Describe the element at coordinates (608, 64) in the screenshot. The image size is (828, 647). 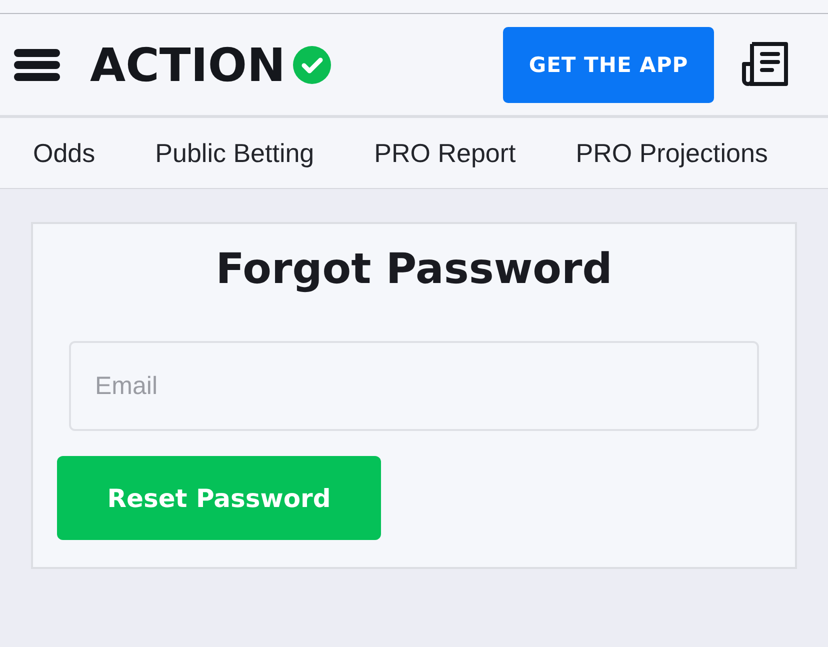
I see `get-app-button: GET THE APP` at that location.